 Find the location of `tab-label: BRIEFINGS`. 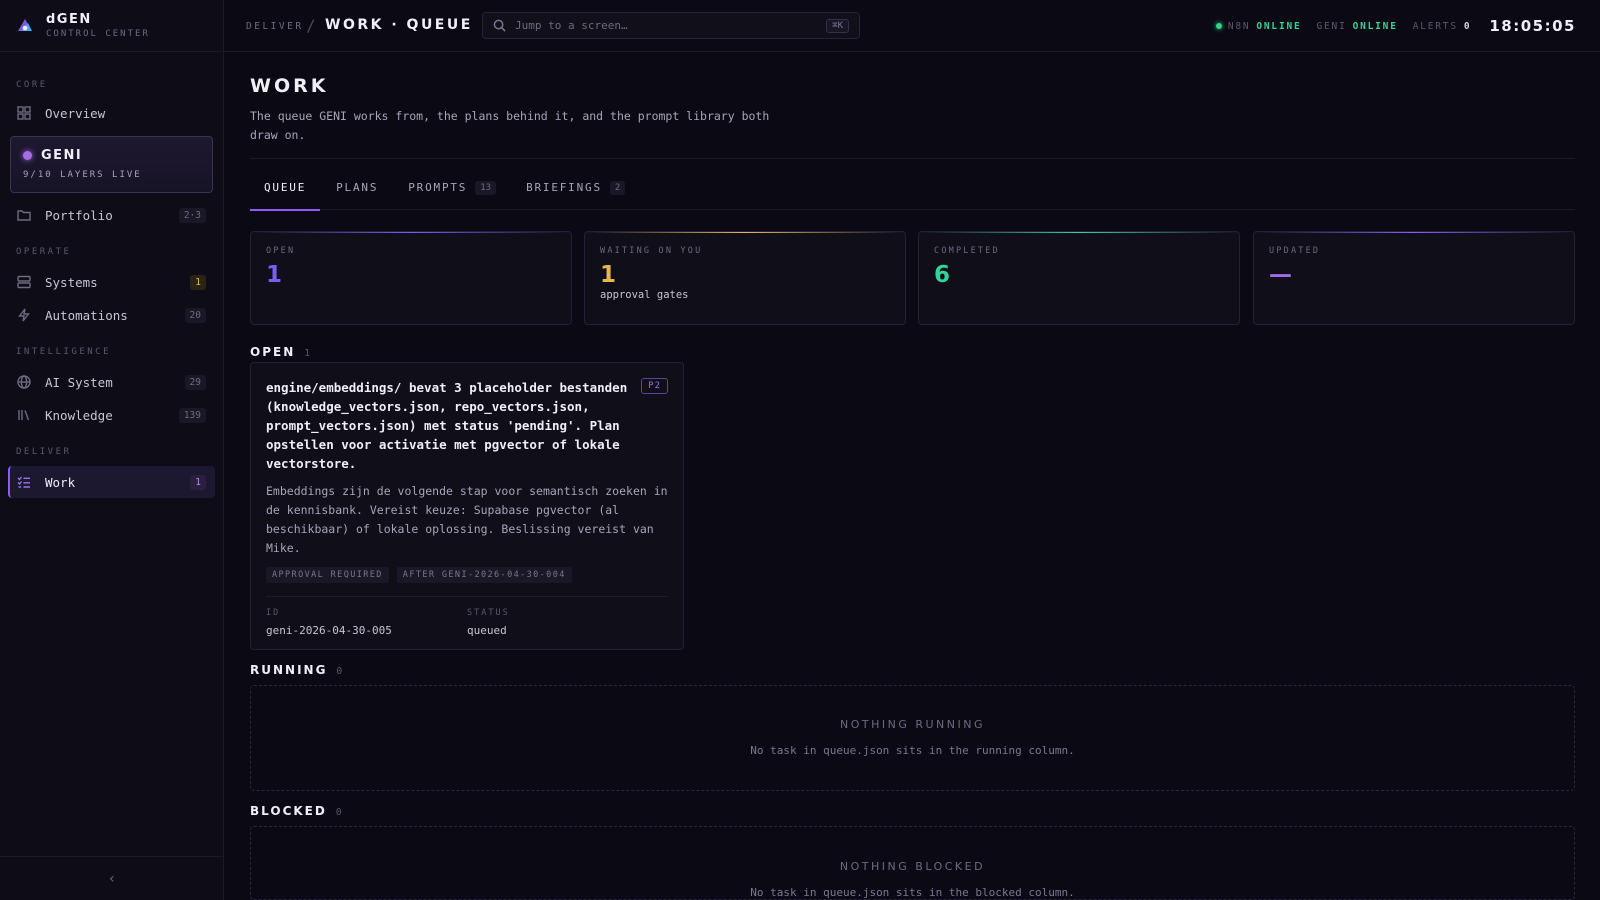

tab-label: BRIEFINGS is located at coordinates (564, 187).